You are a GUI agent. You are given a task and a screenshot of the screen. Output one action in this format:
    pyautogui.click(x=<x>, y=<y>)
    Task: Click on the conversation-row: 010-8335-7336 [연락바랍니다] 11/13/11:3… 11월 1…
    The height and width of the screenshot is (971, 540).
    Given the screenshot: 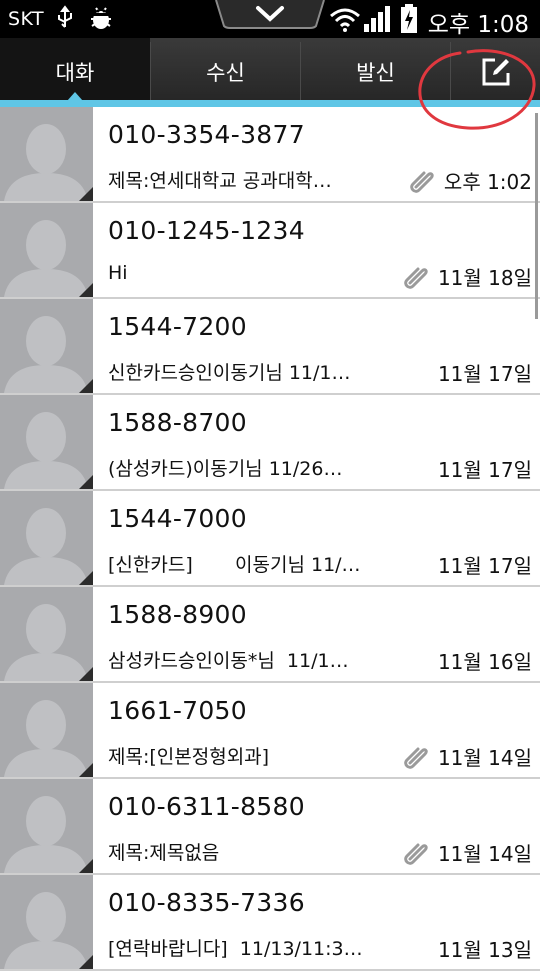 What is the action you would take?
    pyautogui.click(x=270, y=923)
    